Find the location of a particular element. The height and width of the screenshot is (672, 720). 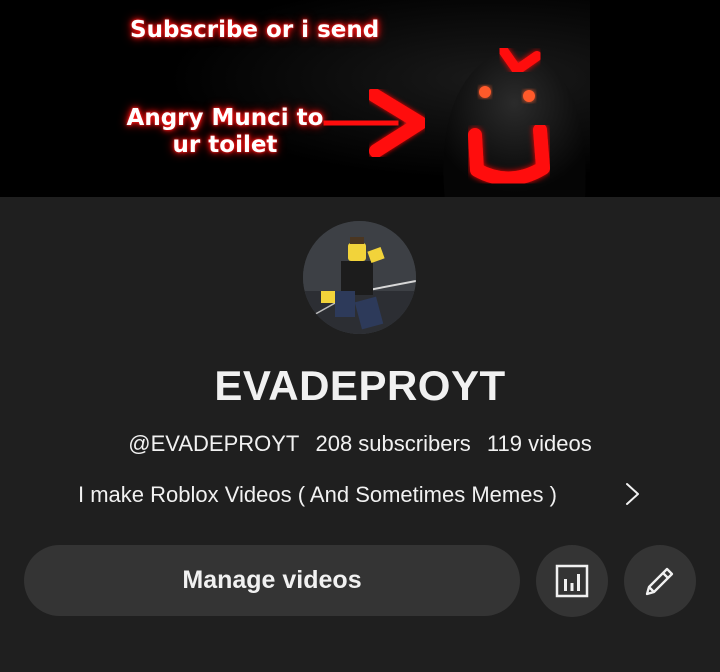

pencil-icon is located at coordinates (659, 581).